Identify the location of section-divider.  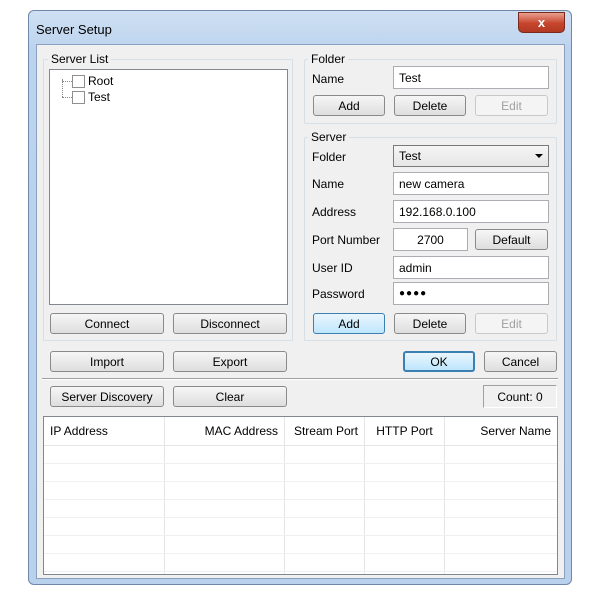
(300, 379).